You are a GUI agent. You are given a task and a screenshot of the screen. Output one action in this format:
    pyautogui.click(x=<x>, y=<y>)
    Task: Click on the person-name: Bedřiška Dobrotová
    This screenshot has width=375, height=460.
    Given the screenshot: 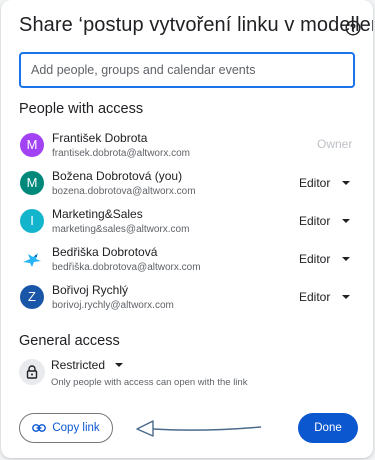 What is the action you would take?
    pyautogui.click(x=105, y=252)
    